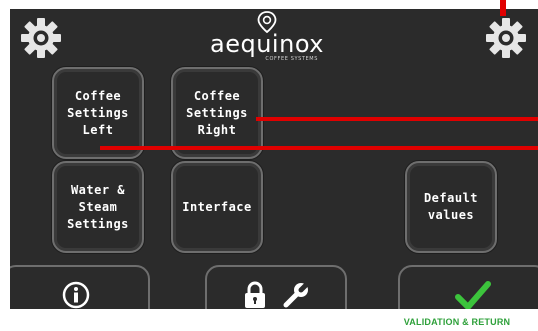  What do you see at coordinates (296, 294) in the screenshot?
I see `wrench-icon` at bounding box center [296, 294].